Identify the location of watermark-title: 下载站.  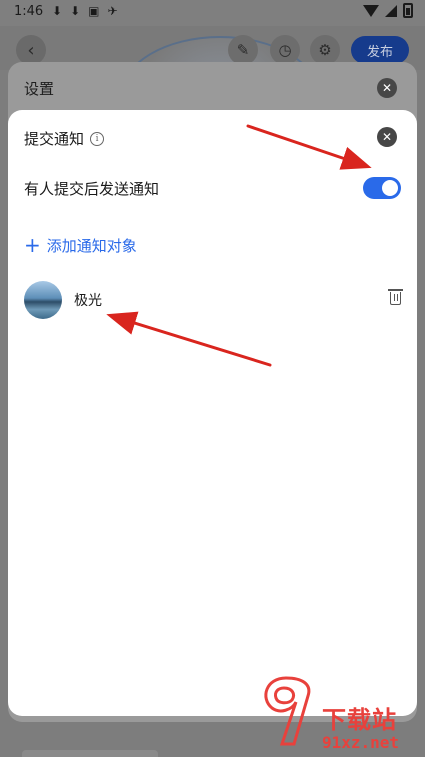
(359, 720).